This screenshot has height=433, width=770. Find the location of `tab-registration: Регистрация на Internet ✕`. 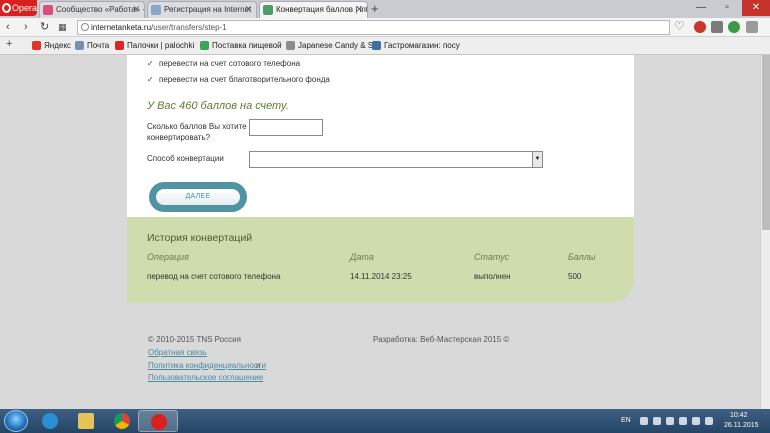

tab-registration: Регистрация на Internet ✕ is located at coordinates (202, 9).